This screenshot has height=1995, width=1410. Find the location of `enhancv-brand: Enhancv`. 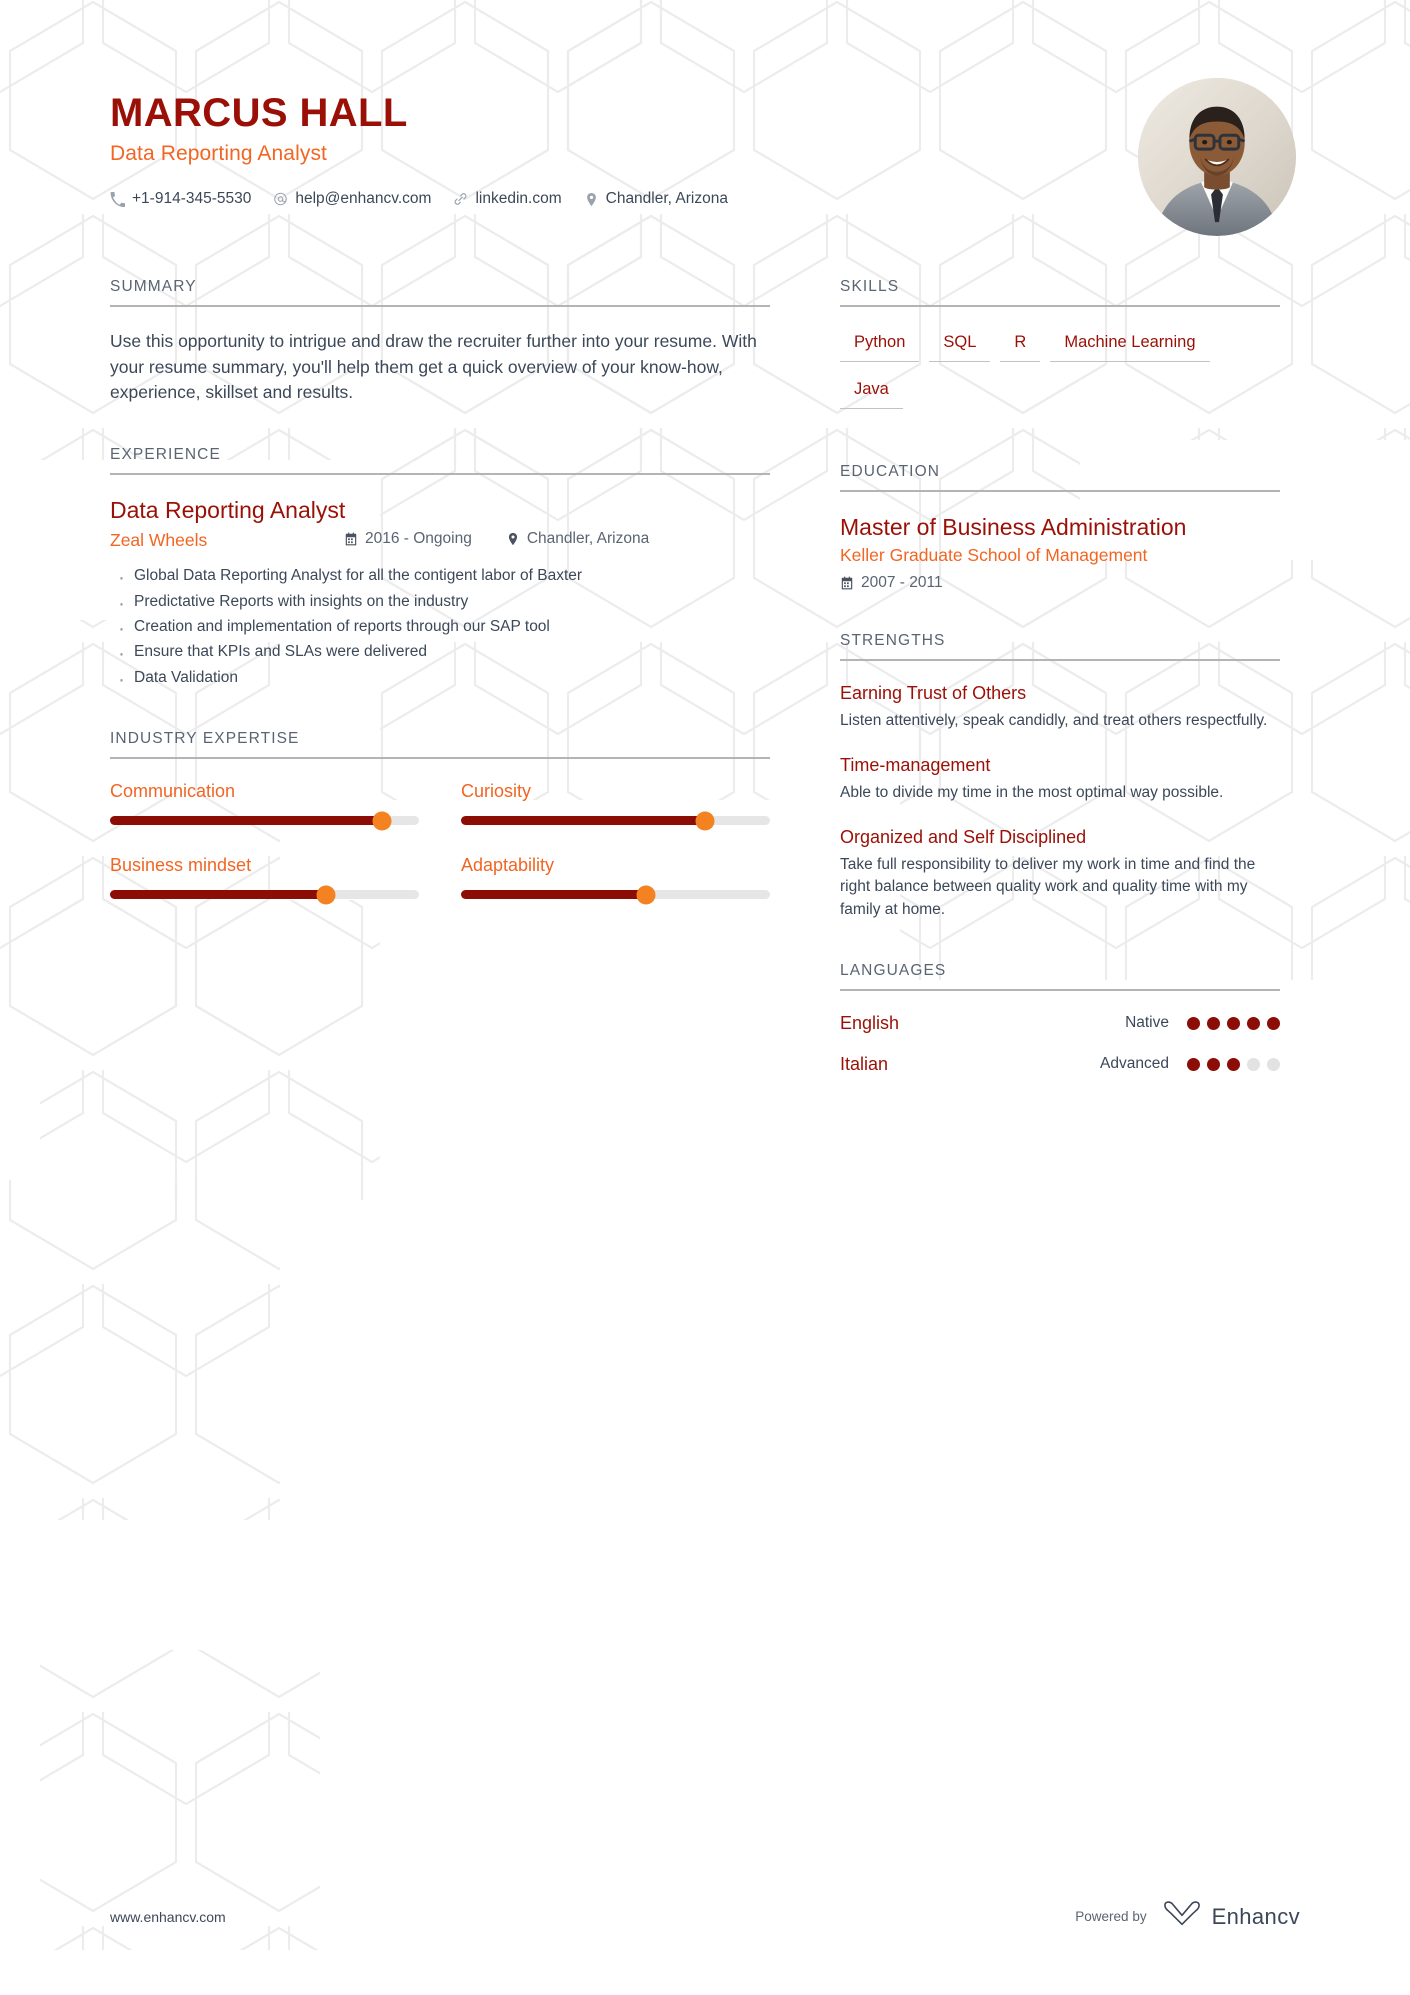

enhancv-brand: Enhancv is located at coordinates (1230, 1916).